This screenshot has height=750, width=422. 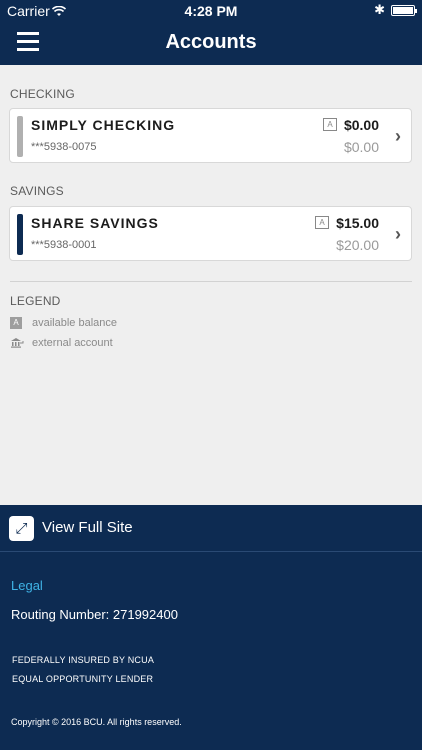 I want to click on page-title: Accounts, so click(x=211, y=42).